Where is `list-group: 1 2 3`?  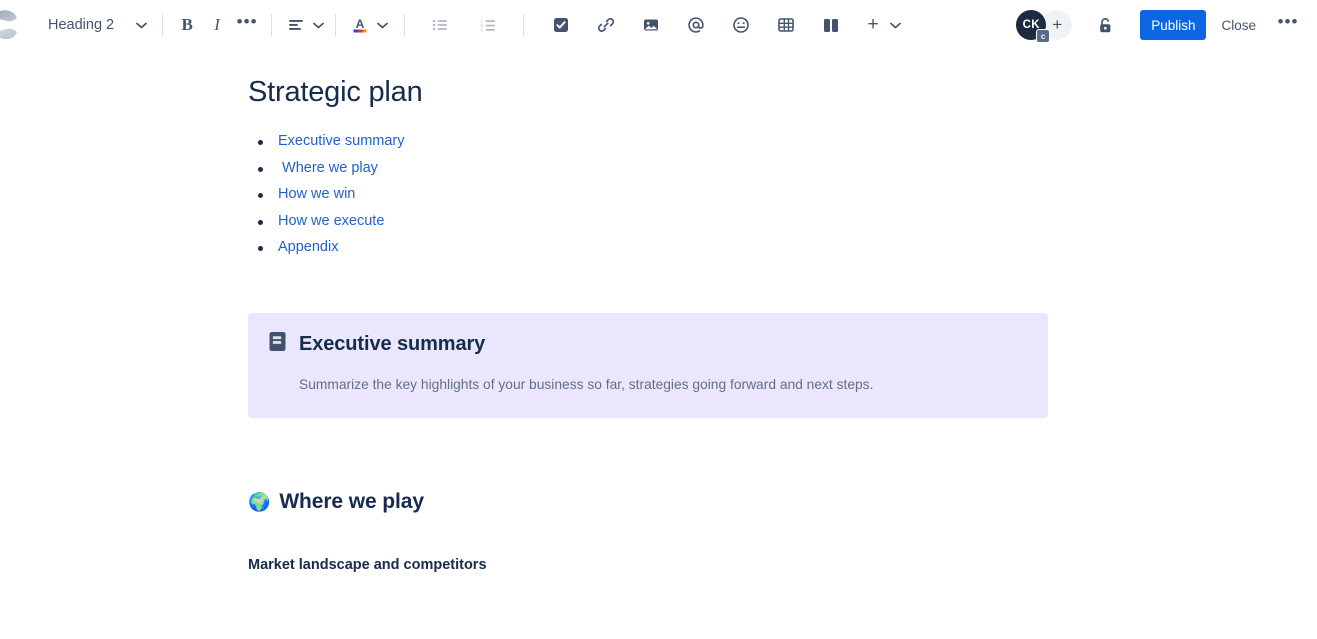 list-group: 1 2 3 is located at coordinates (464, 25).